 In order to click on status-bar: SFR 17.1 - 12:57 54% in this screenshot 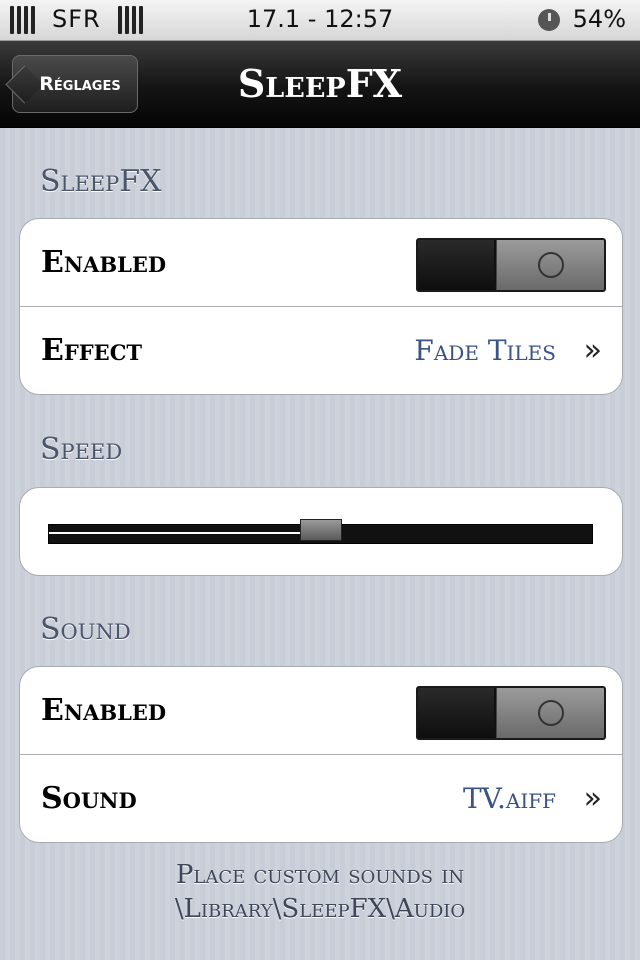, I will do `click(320, 20)`.